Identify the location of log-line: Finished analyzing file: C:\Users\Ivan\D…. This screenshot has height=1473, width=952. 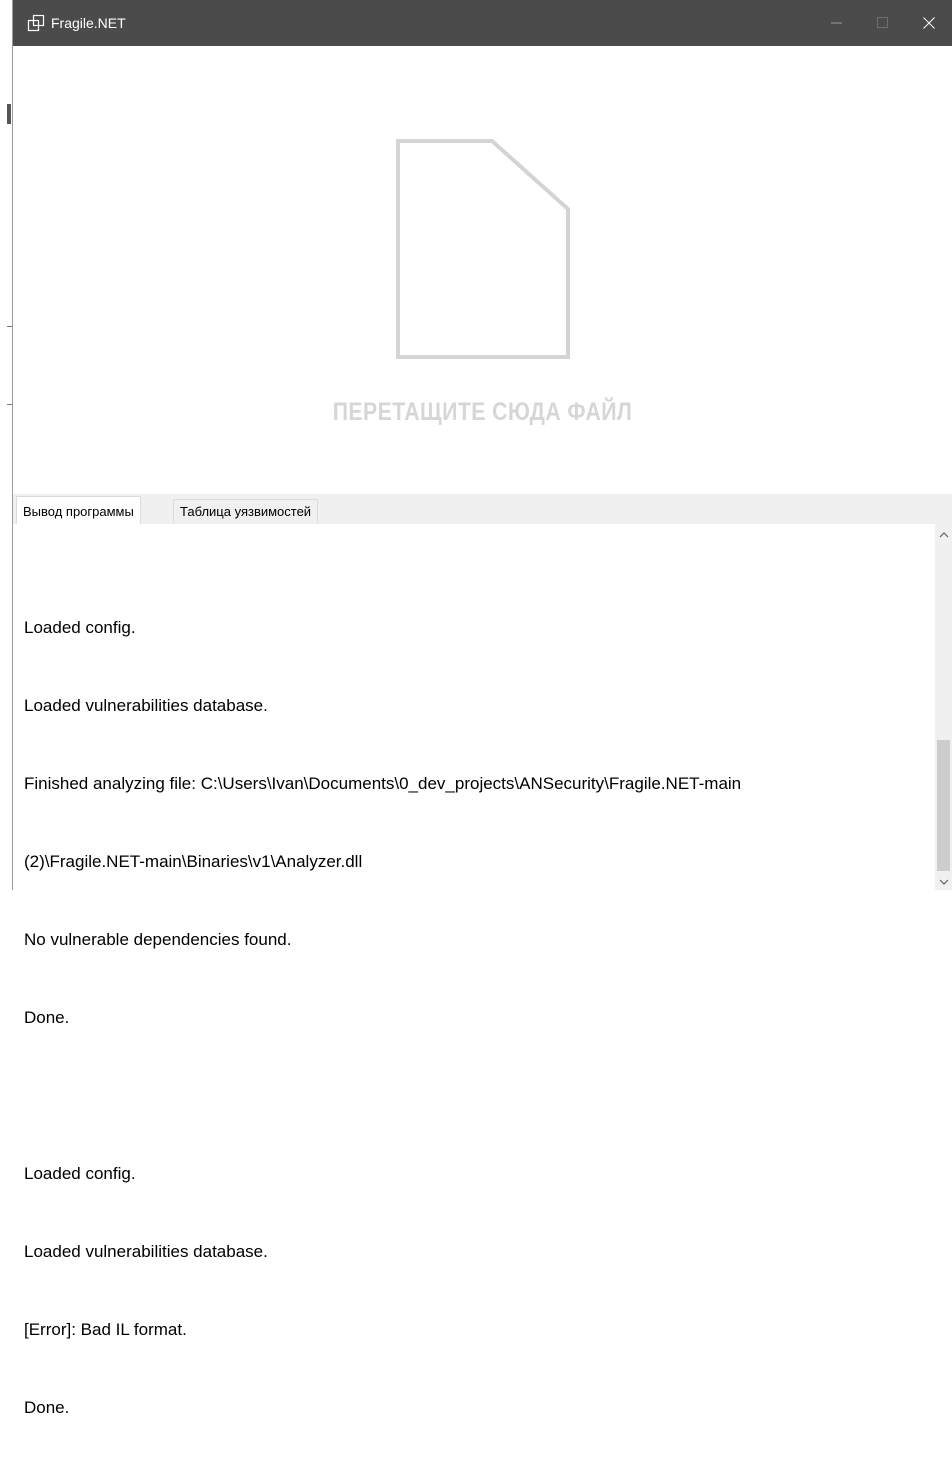
(383, 783).